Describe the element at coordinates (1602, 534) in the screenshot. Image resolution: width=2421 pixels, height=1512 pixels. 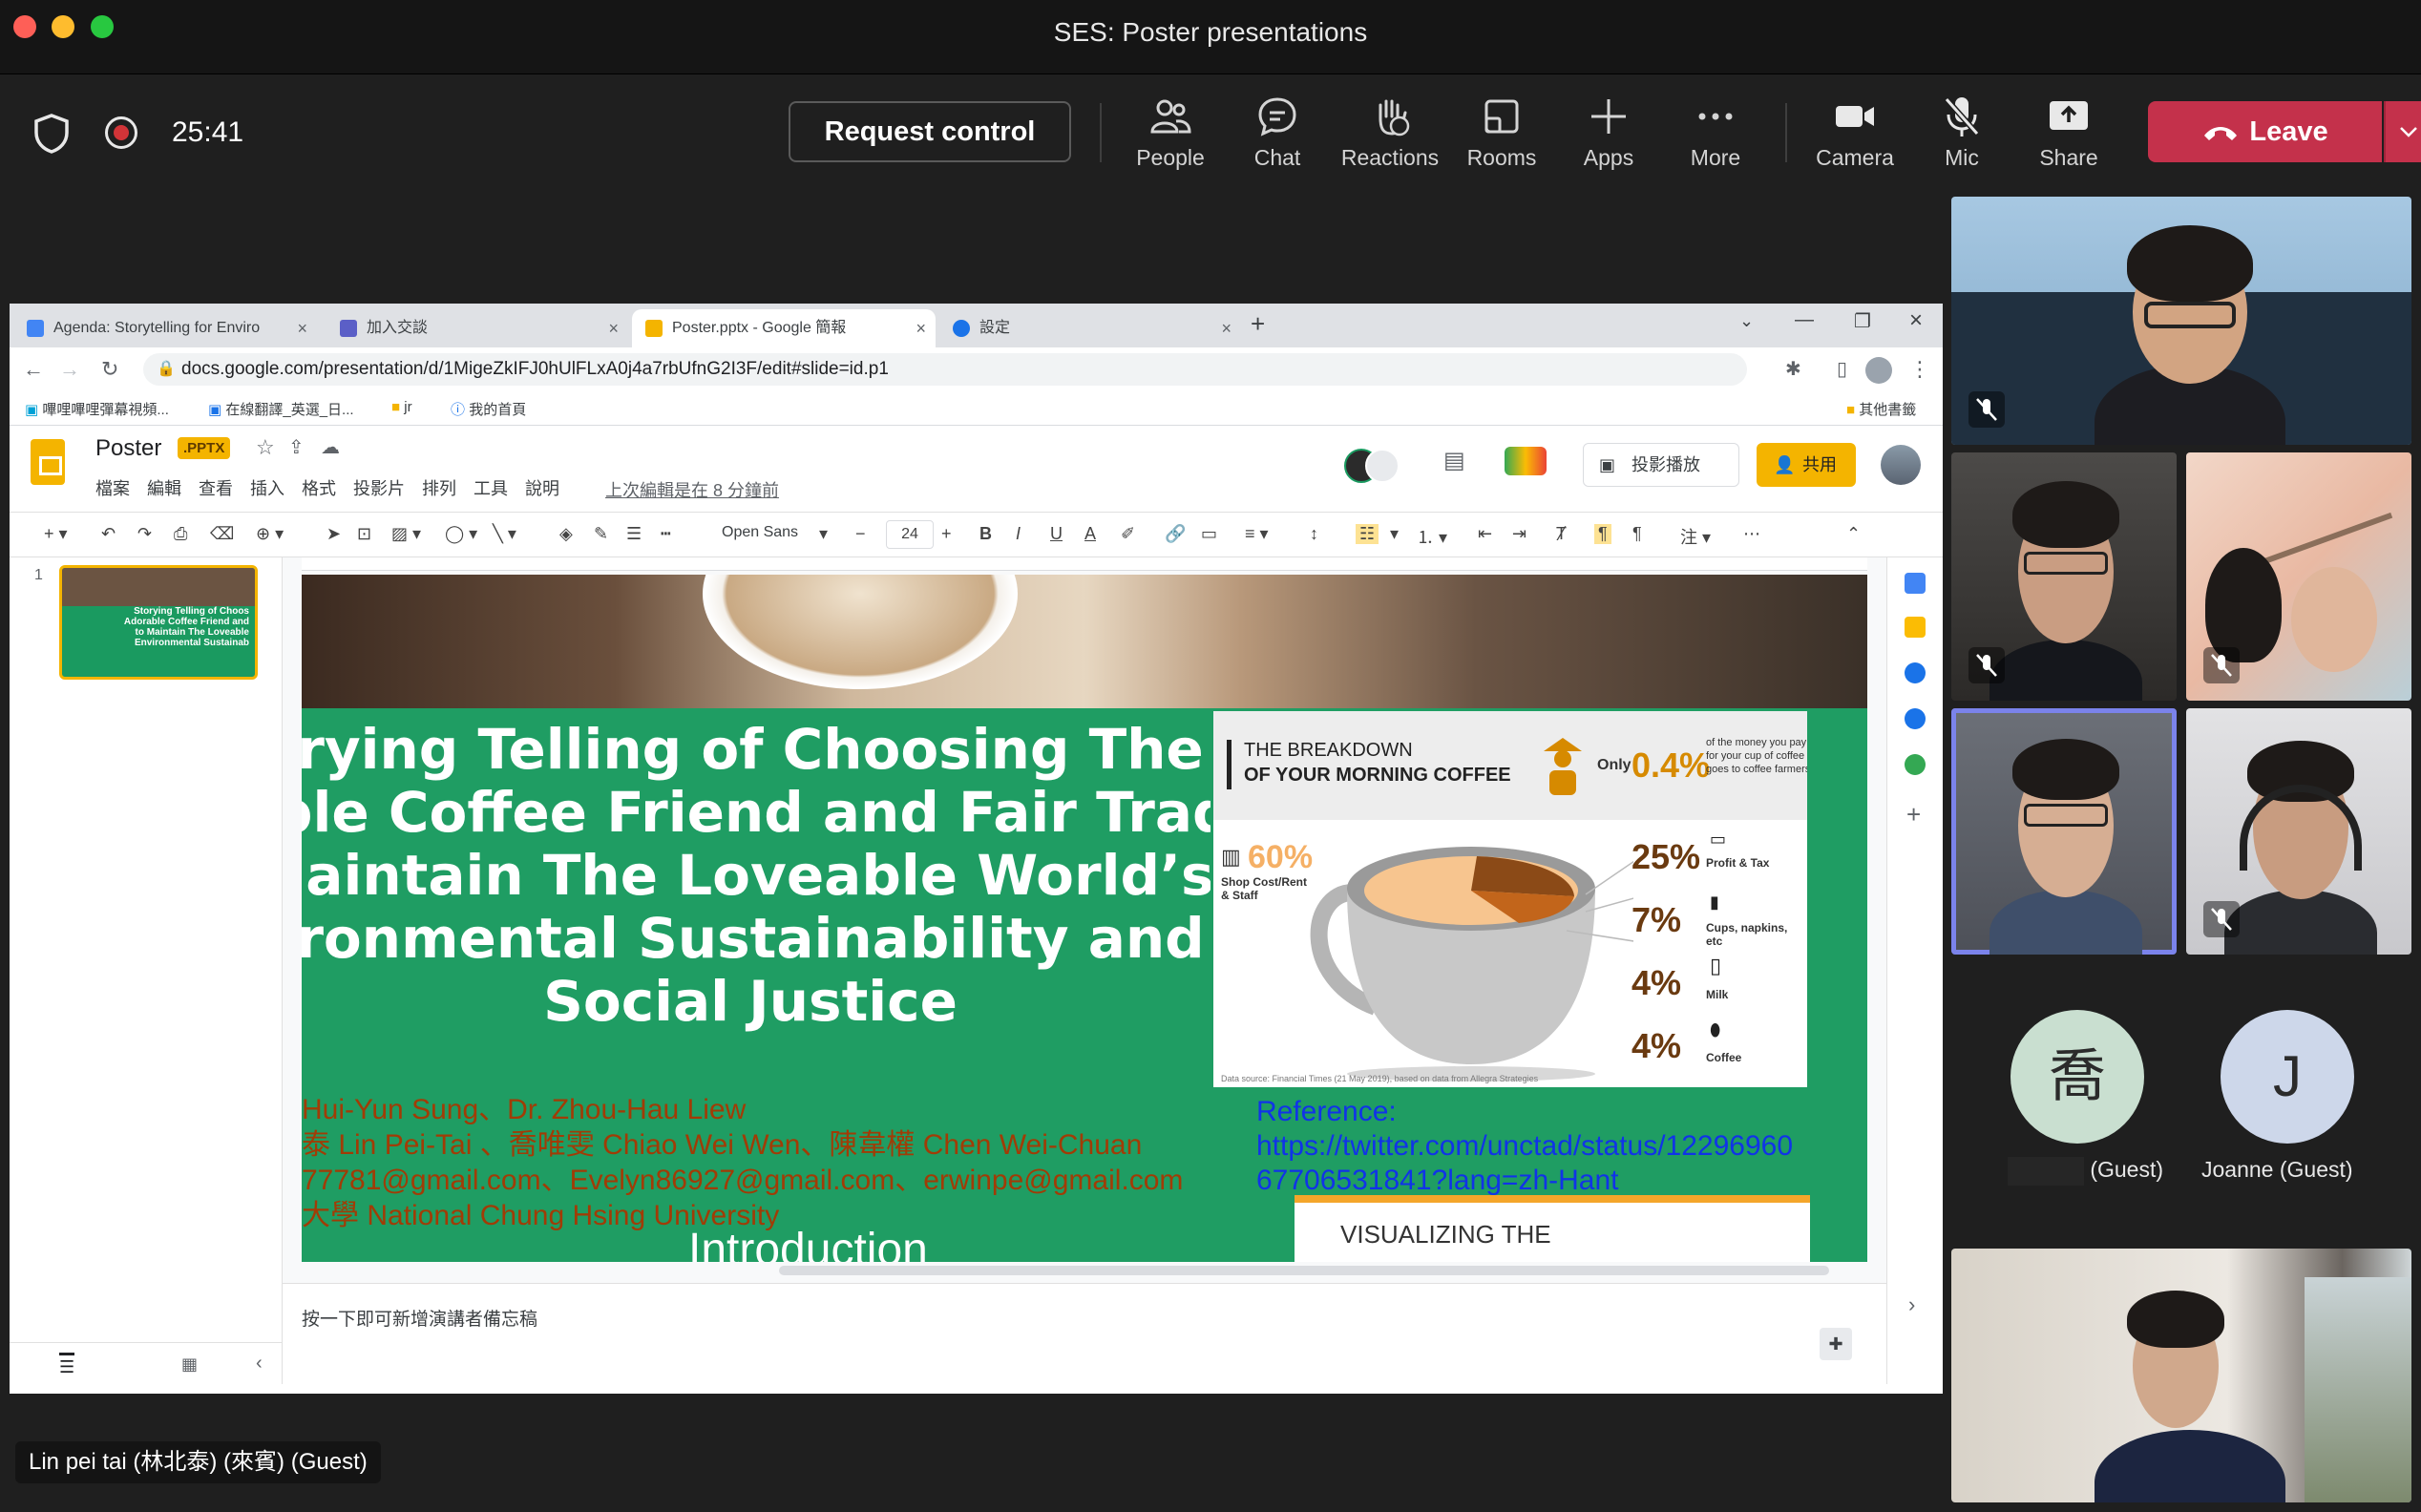
I see `ltr-icon: ¶` at that location.